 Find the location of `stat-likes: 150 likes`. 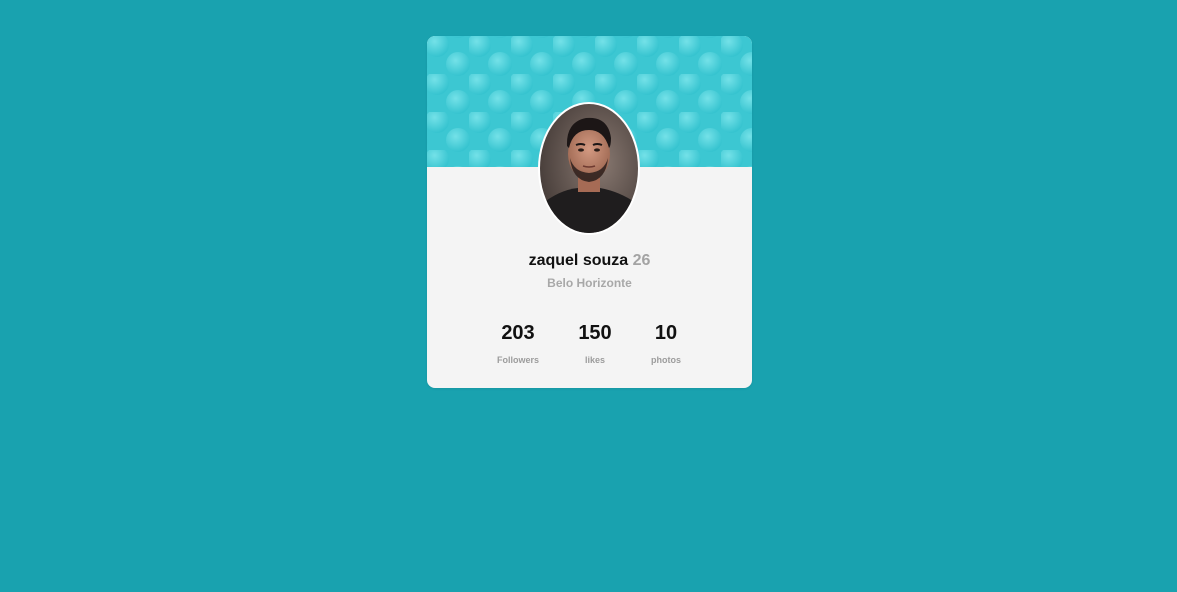

stat-likes: 150 likes is located at coordinates (595, 343).